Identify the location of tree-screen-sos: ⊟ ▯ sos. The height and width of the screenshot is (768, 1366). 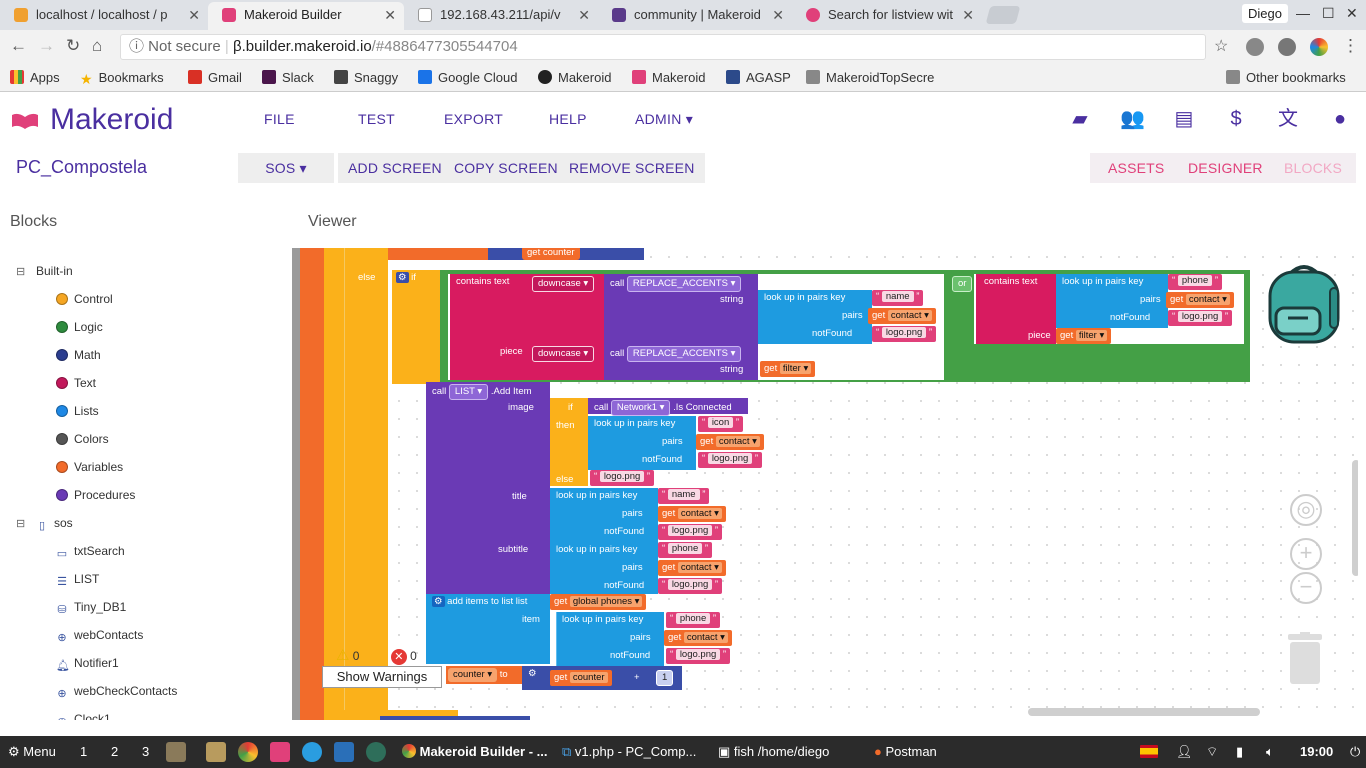
(44, 524).